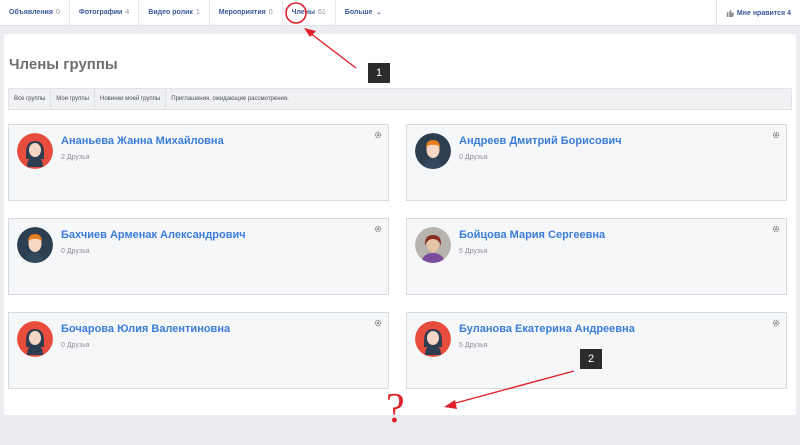 The width and height of the screenshot is (800, 445). I want to click on highlight-circle, so click(296, 13).